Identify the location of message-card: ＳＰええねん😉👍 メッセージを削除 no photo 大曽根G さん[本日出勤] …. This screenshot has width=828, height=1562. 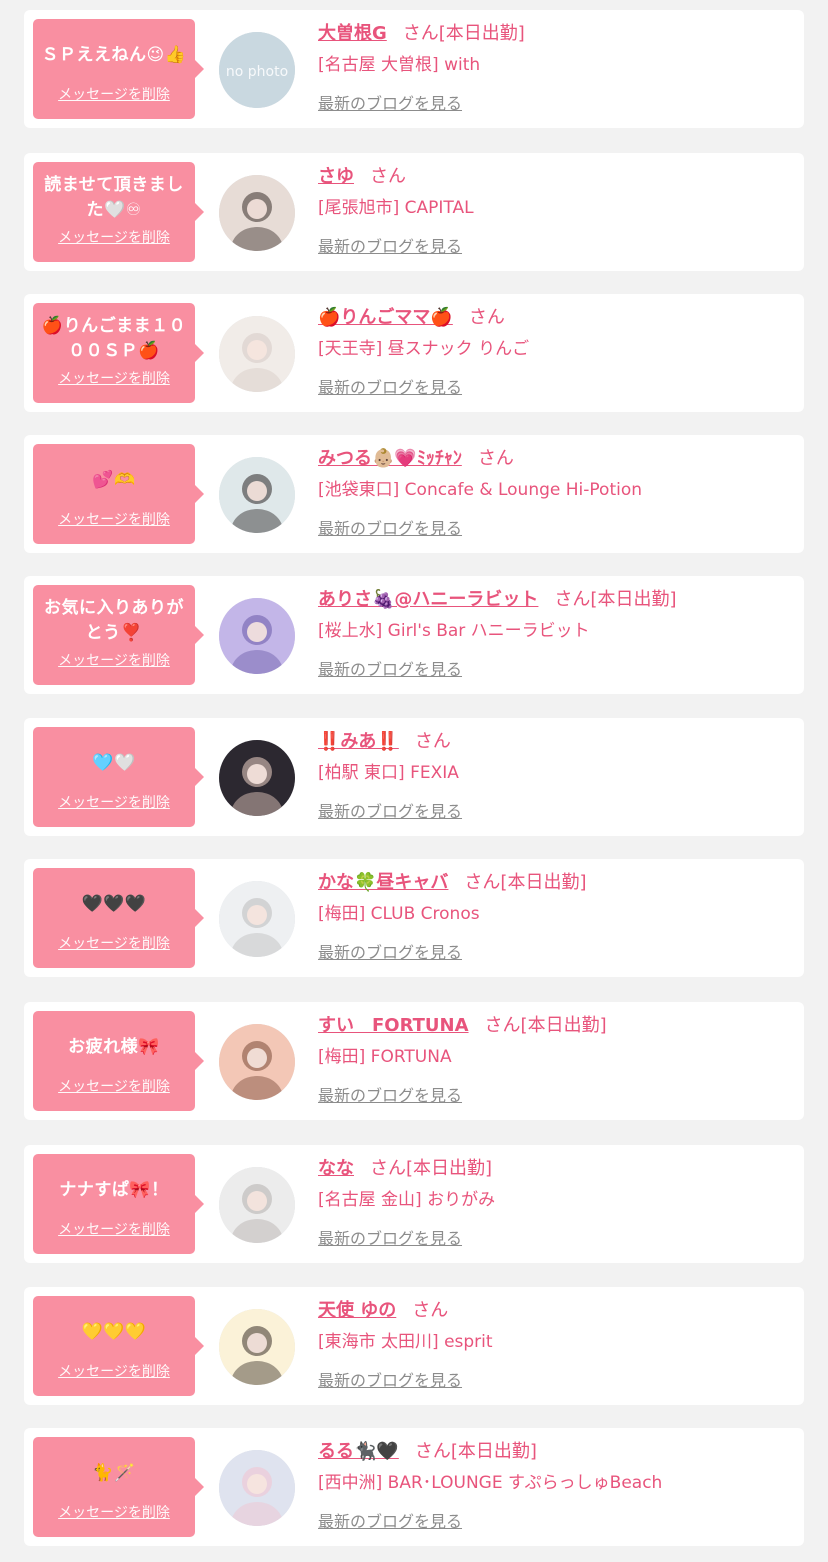
(414, 69).